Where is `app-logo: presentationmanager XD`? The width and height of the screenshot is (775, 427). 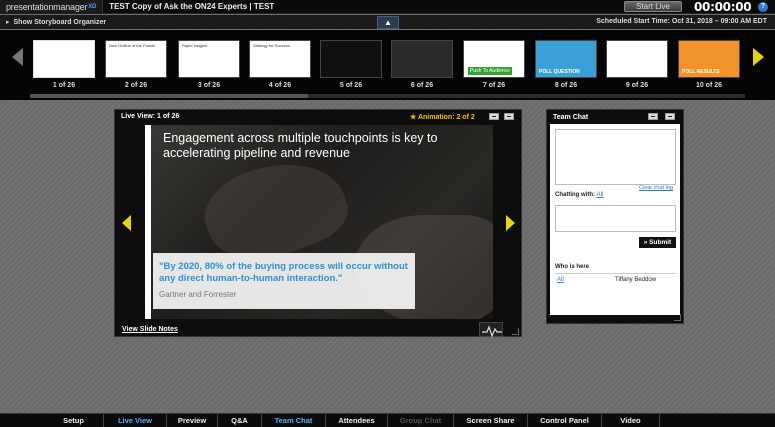
app-logo: presentationmanager XD is located at coordinates (52, 7).